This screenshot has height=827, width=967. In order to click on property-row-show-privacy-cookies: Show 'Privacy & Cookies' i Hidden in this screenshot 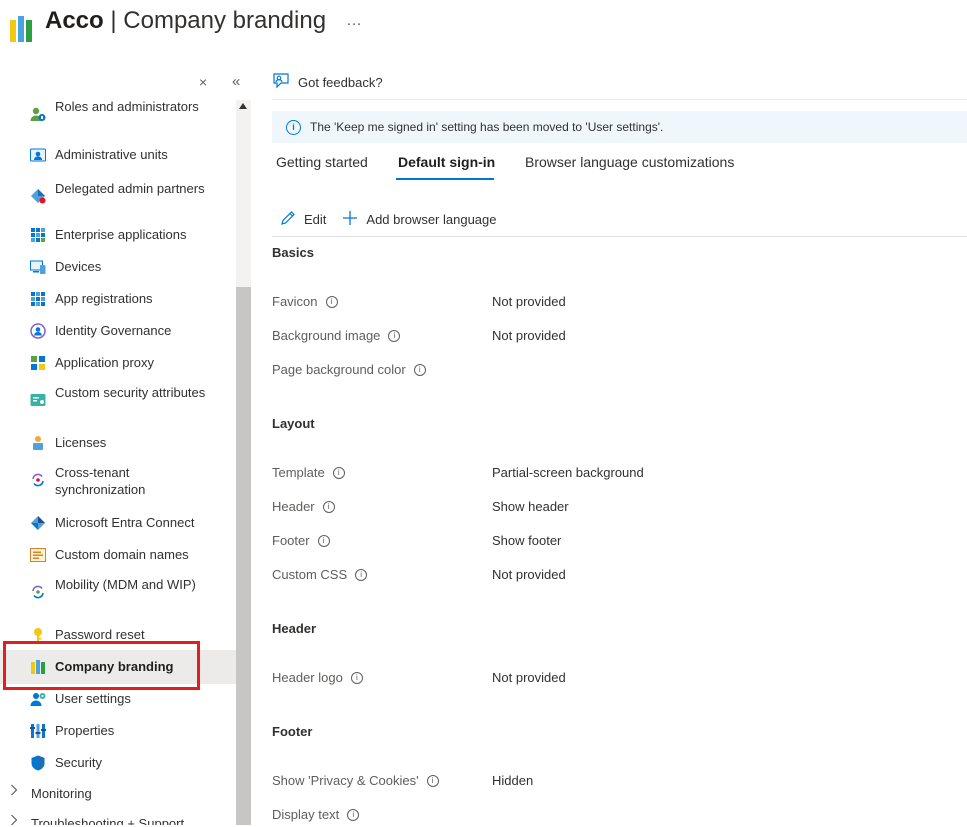, I will do `click(619, 783)`.